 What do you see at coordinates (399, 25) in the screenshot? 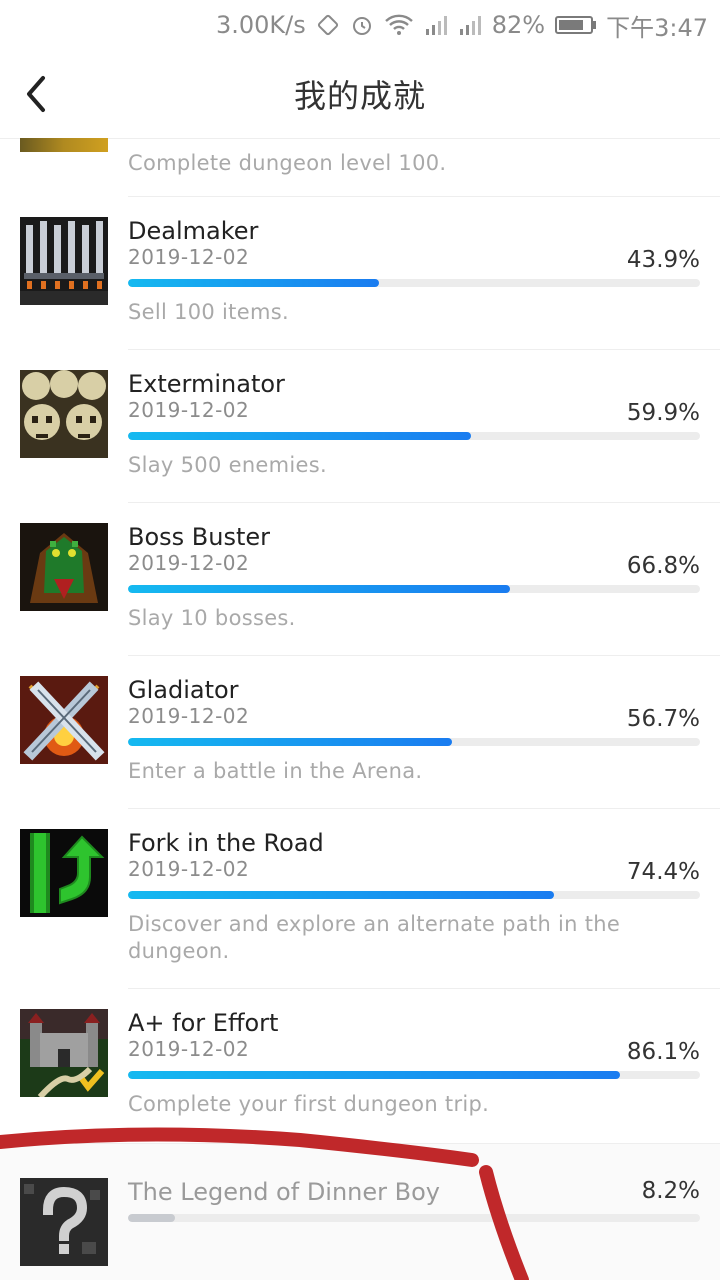
I see `wifi-icon` at bounding box center [399, 25].